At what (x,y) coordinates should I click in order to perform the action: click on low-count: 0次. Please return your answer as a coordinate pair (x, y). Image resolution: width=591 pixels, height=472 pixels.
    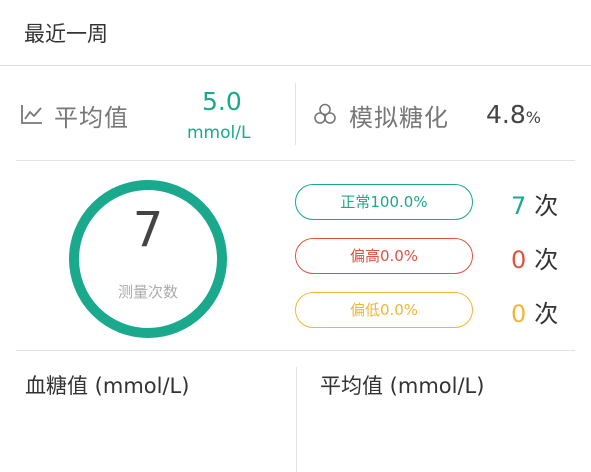
    Looking at the image, I should click on (534, 311).